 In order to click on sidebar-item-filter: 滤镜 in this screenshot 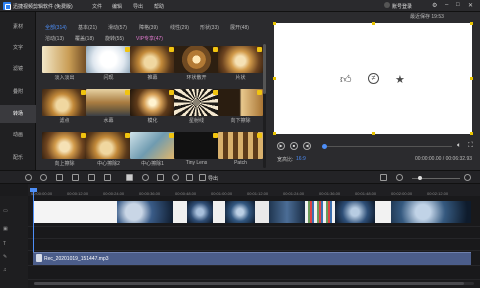, I will do `click(18, 69)`.